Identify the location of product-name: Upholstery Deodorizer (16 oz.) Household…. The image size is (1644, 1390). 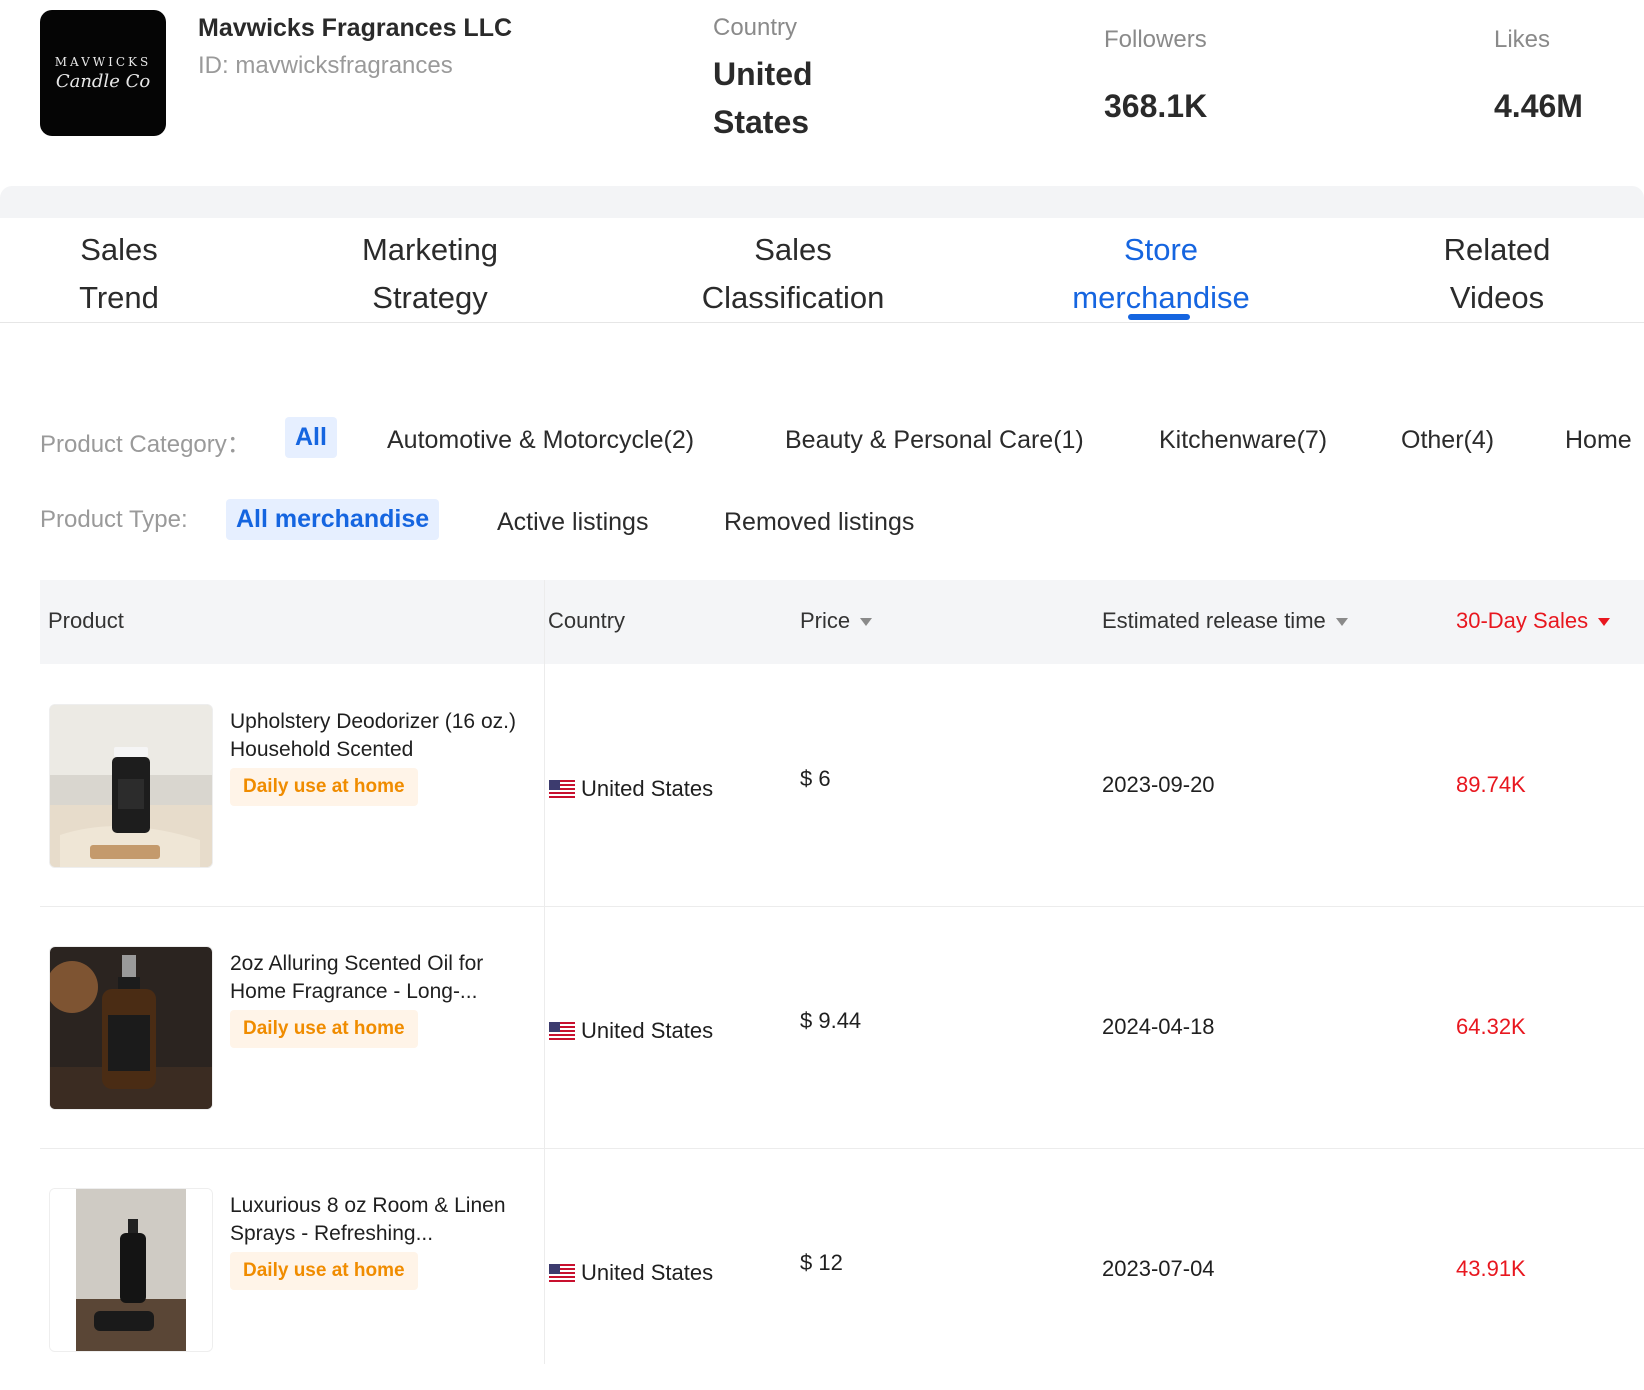
(380, 736).